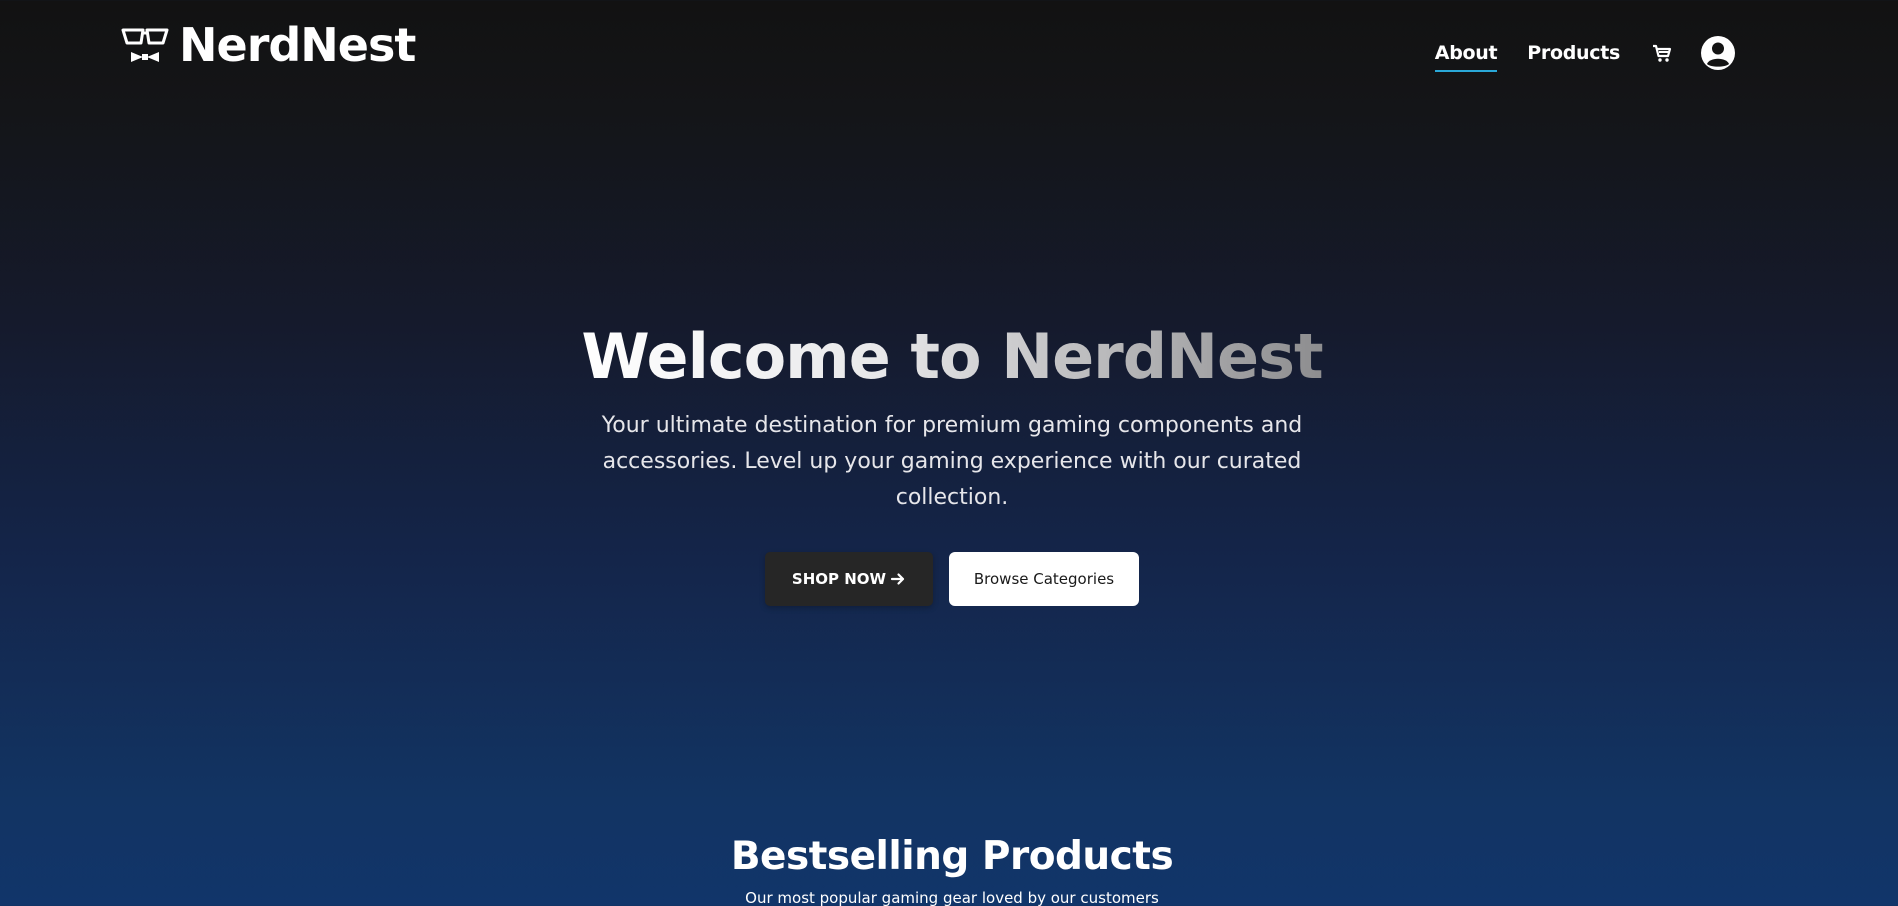  I want to click on brand-name: NerdNest, so click(297, 45).